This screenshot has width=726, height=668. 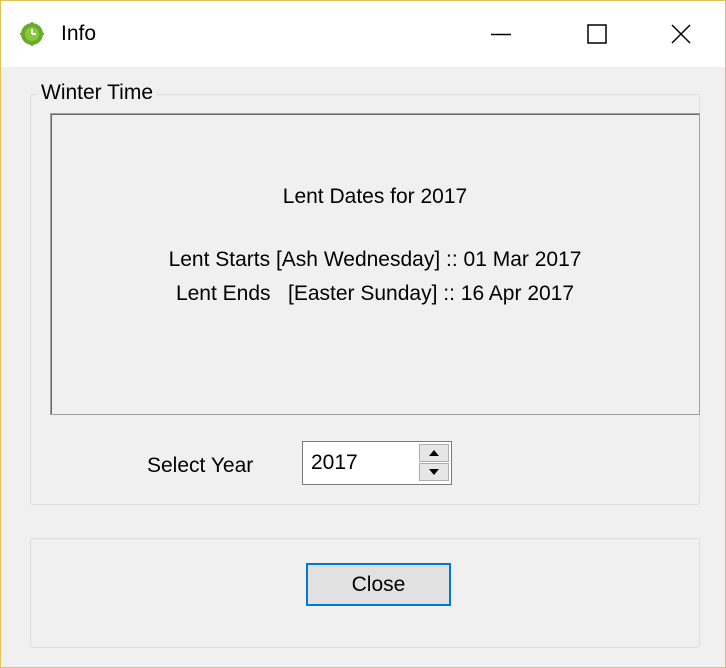 I want to click on year-spinner: 2017, so click(x=377, y=463).